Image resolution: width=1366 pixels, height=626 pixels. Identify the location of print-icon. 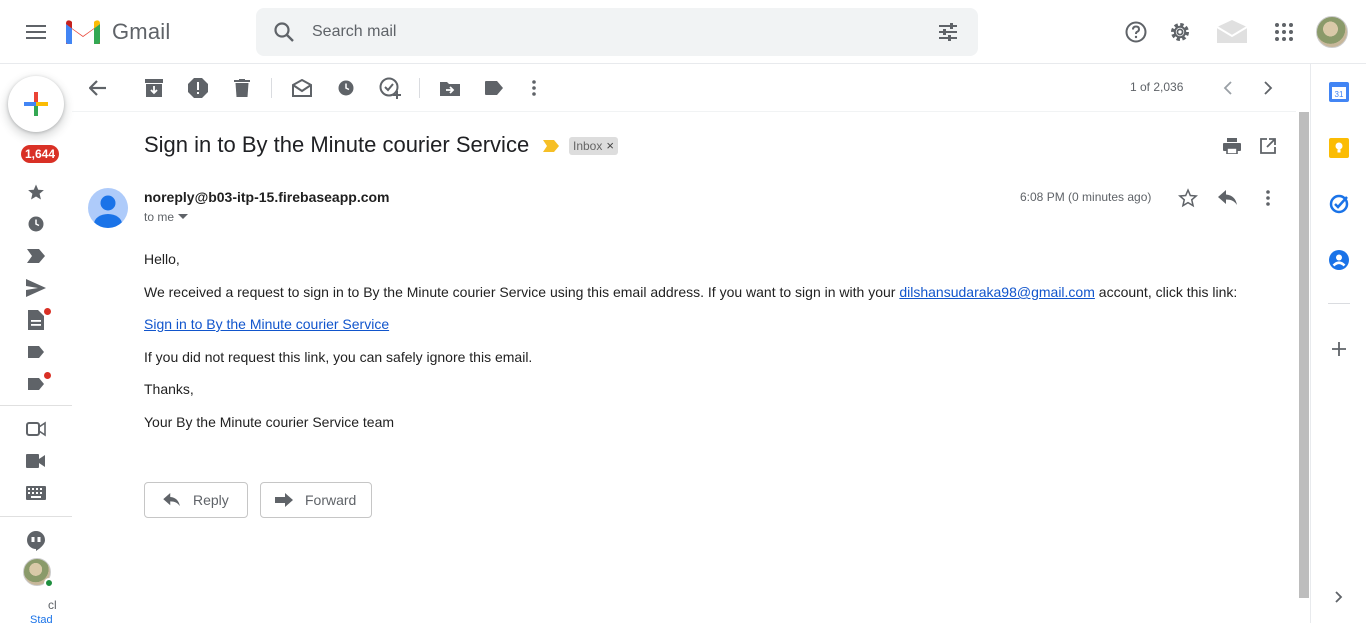
(1232, 146).